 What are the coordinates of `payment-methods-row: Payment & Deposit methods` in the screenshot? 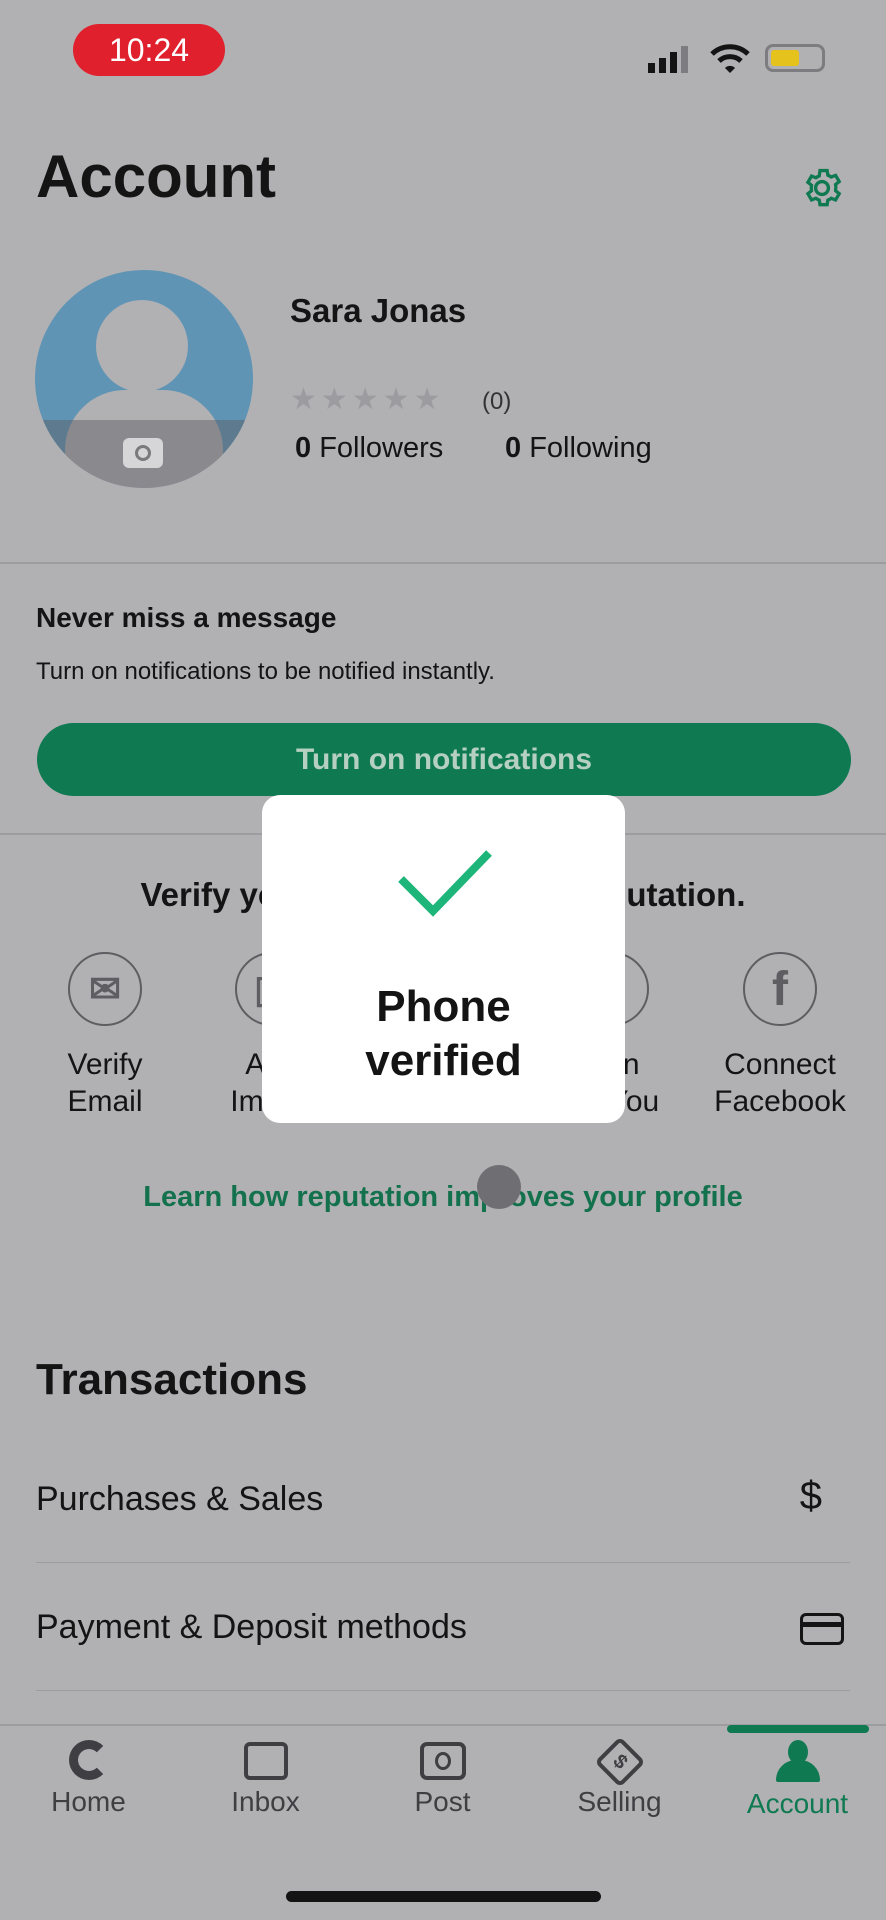 It's located at (443, 1627).